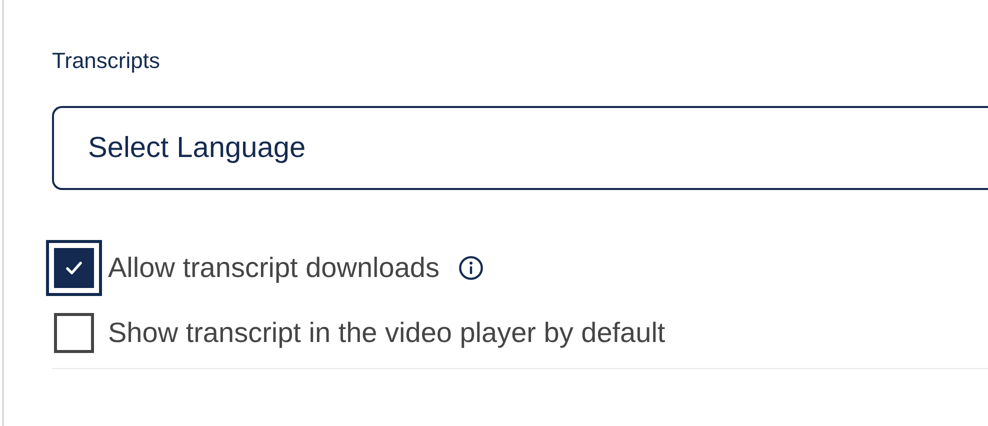 The width and height of the screenshot is (988, 426). What do you see at coordinates (106, 61) in the screenshot?
I see `section-title: Transcripts` at bounding box center [106, 61].